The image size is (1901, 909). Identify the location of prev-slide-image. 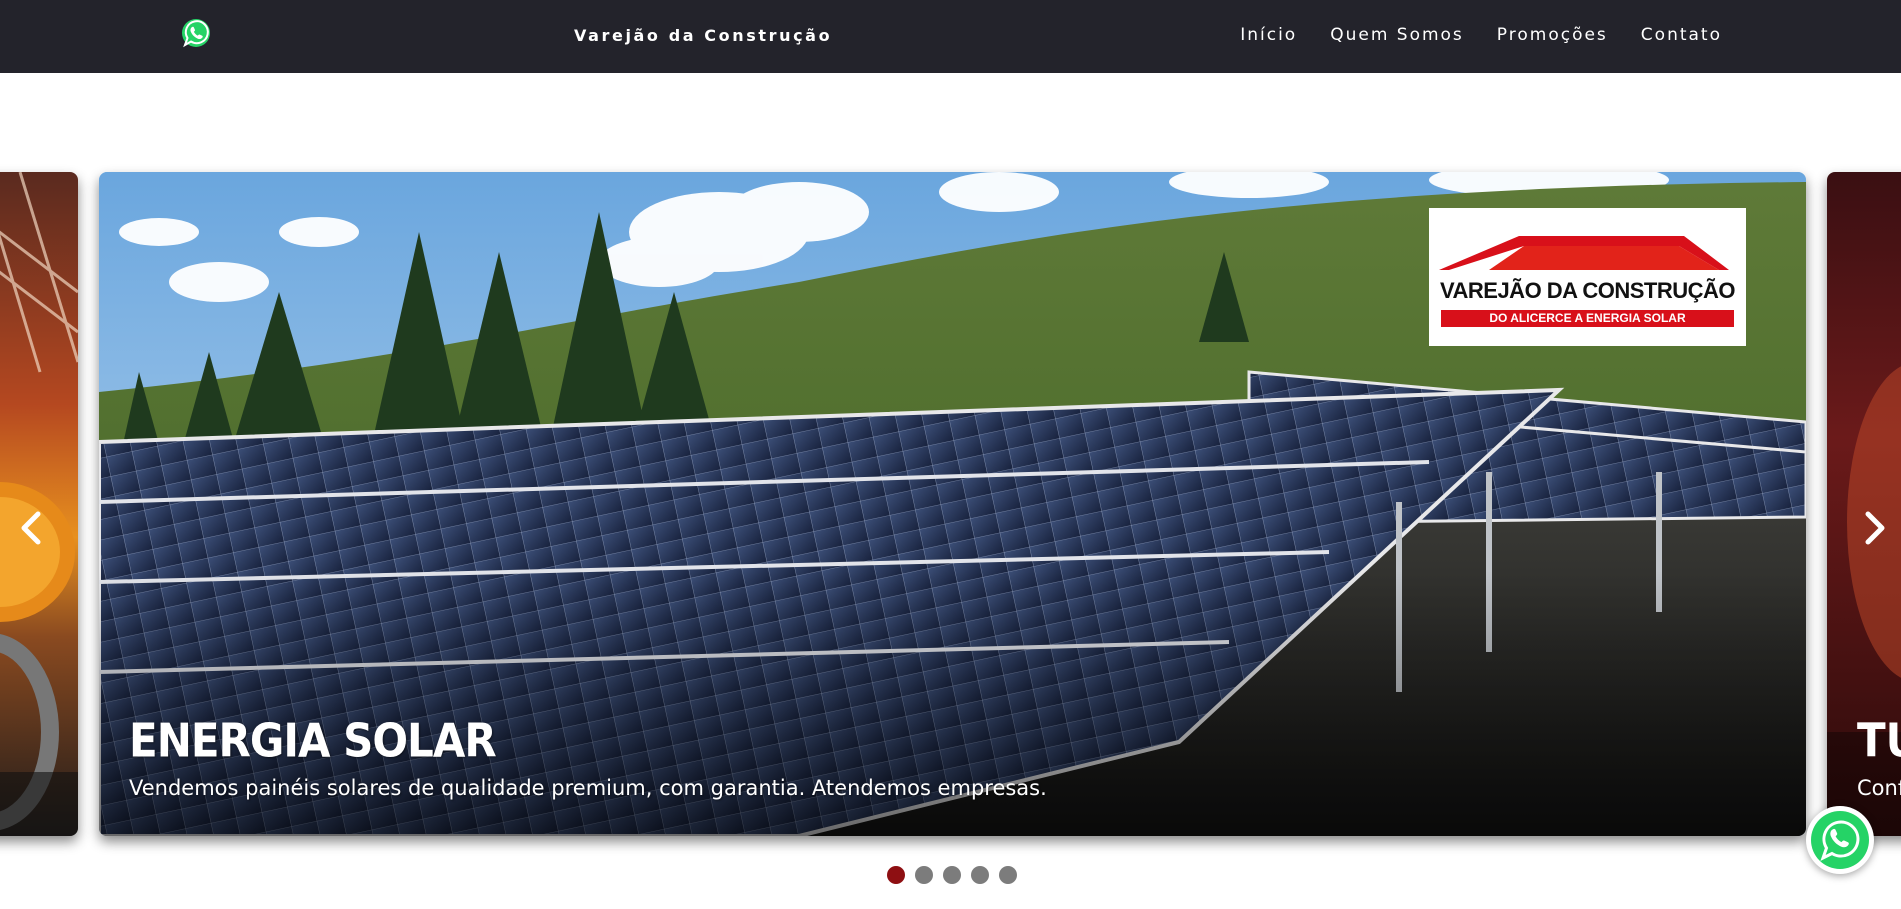
(39, 504).